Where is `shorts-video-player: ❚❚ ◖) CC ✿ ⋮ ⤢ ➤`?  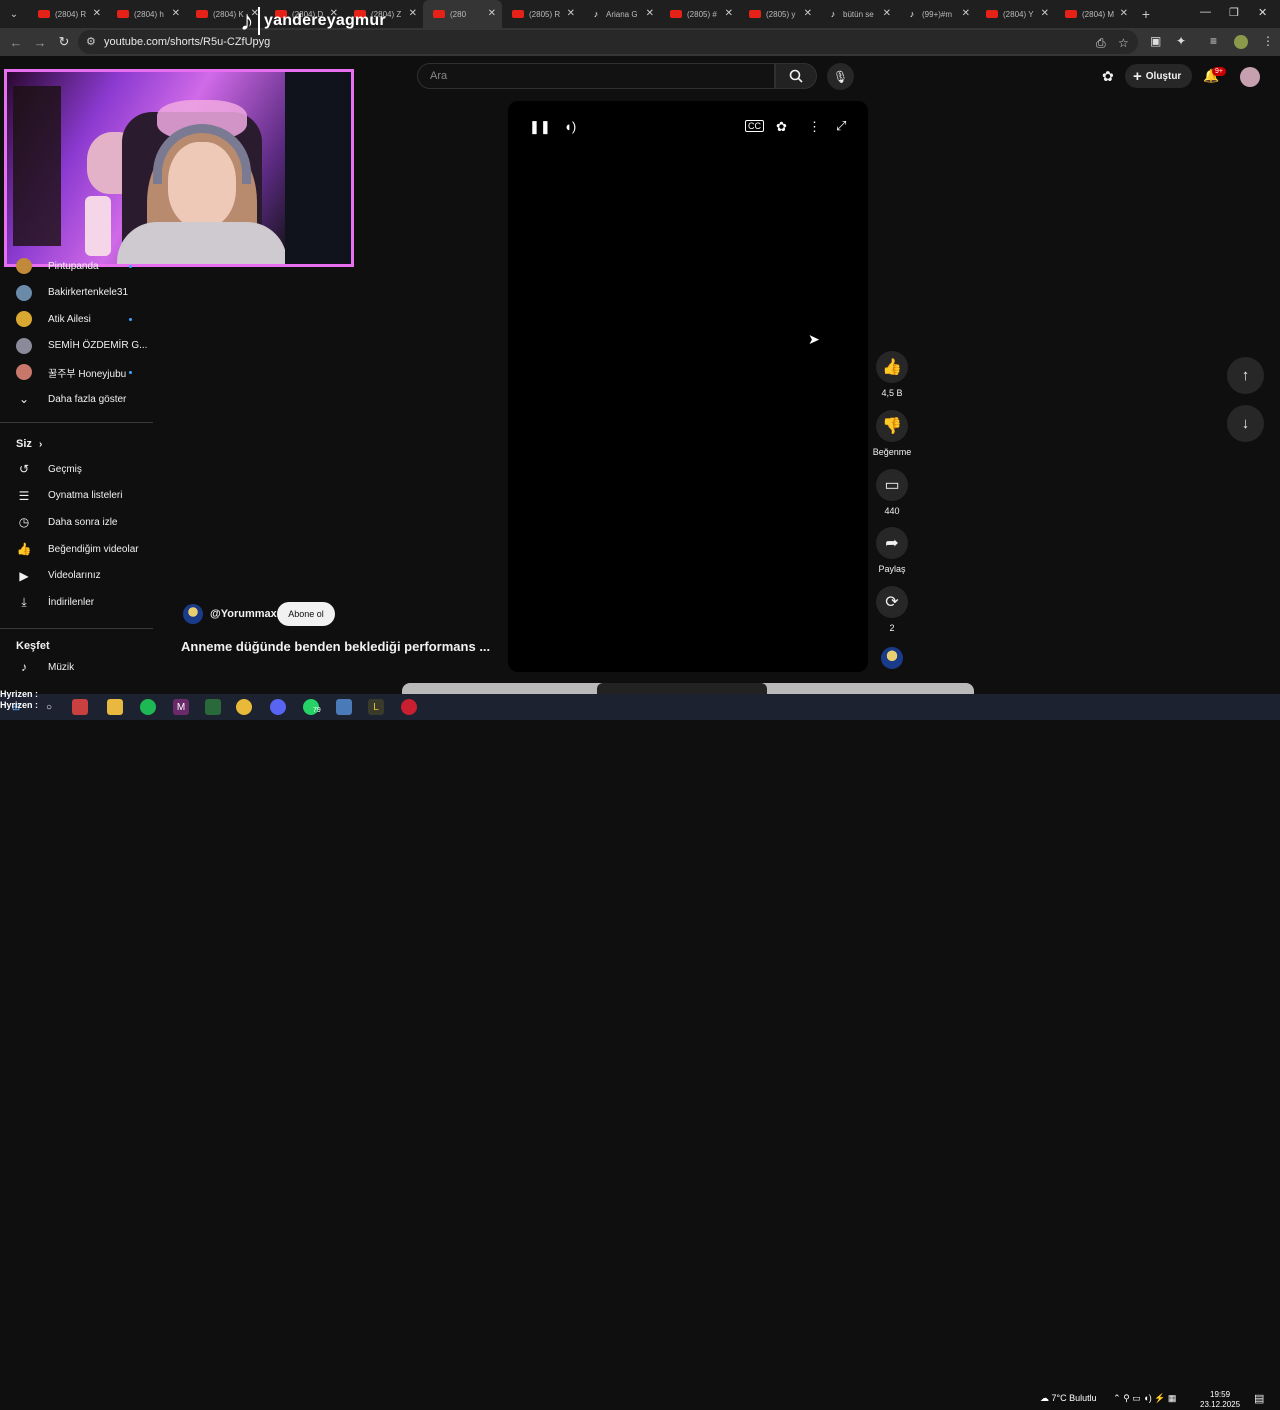
shorts-video-player: ❚❚ ◖) CC ✿ ⋮ ⤢ ➤ is located at coordinates (688, 386).